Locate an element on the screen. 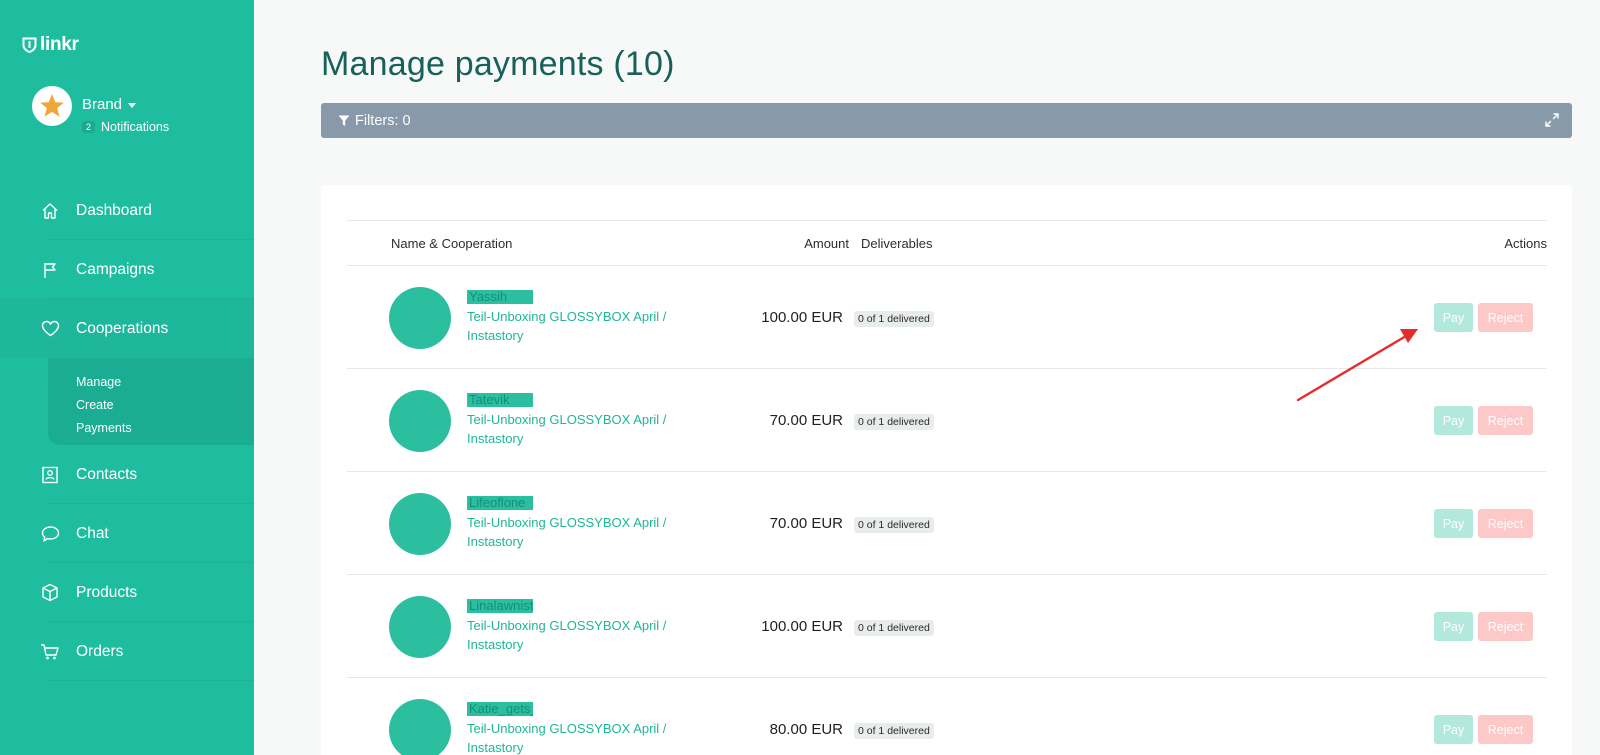  filter-icon is located at coordinates (344, 121).